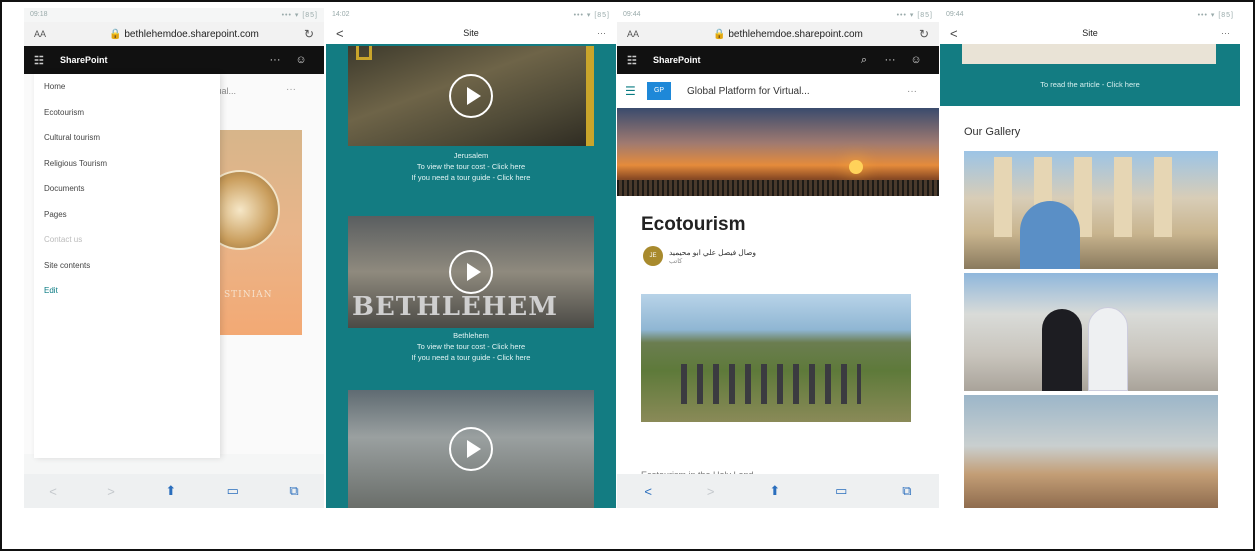 This screenshot has height=551, width=1255. I want to click on sharepoint-header: ☷ SharePoint ⌕ ··· ☺, so click(778, 60).